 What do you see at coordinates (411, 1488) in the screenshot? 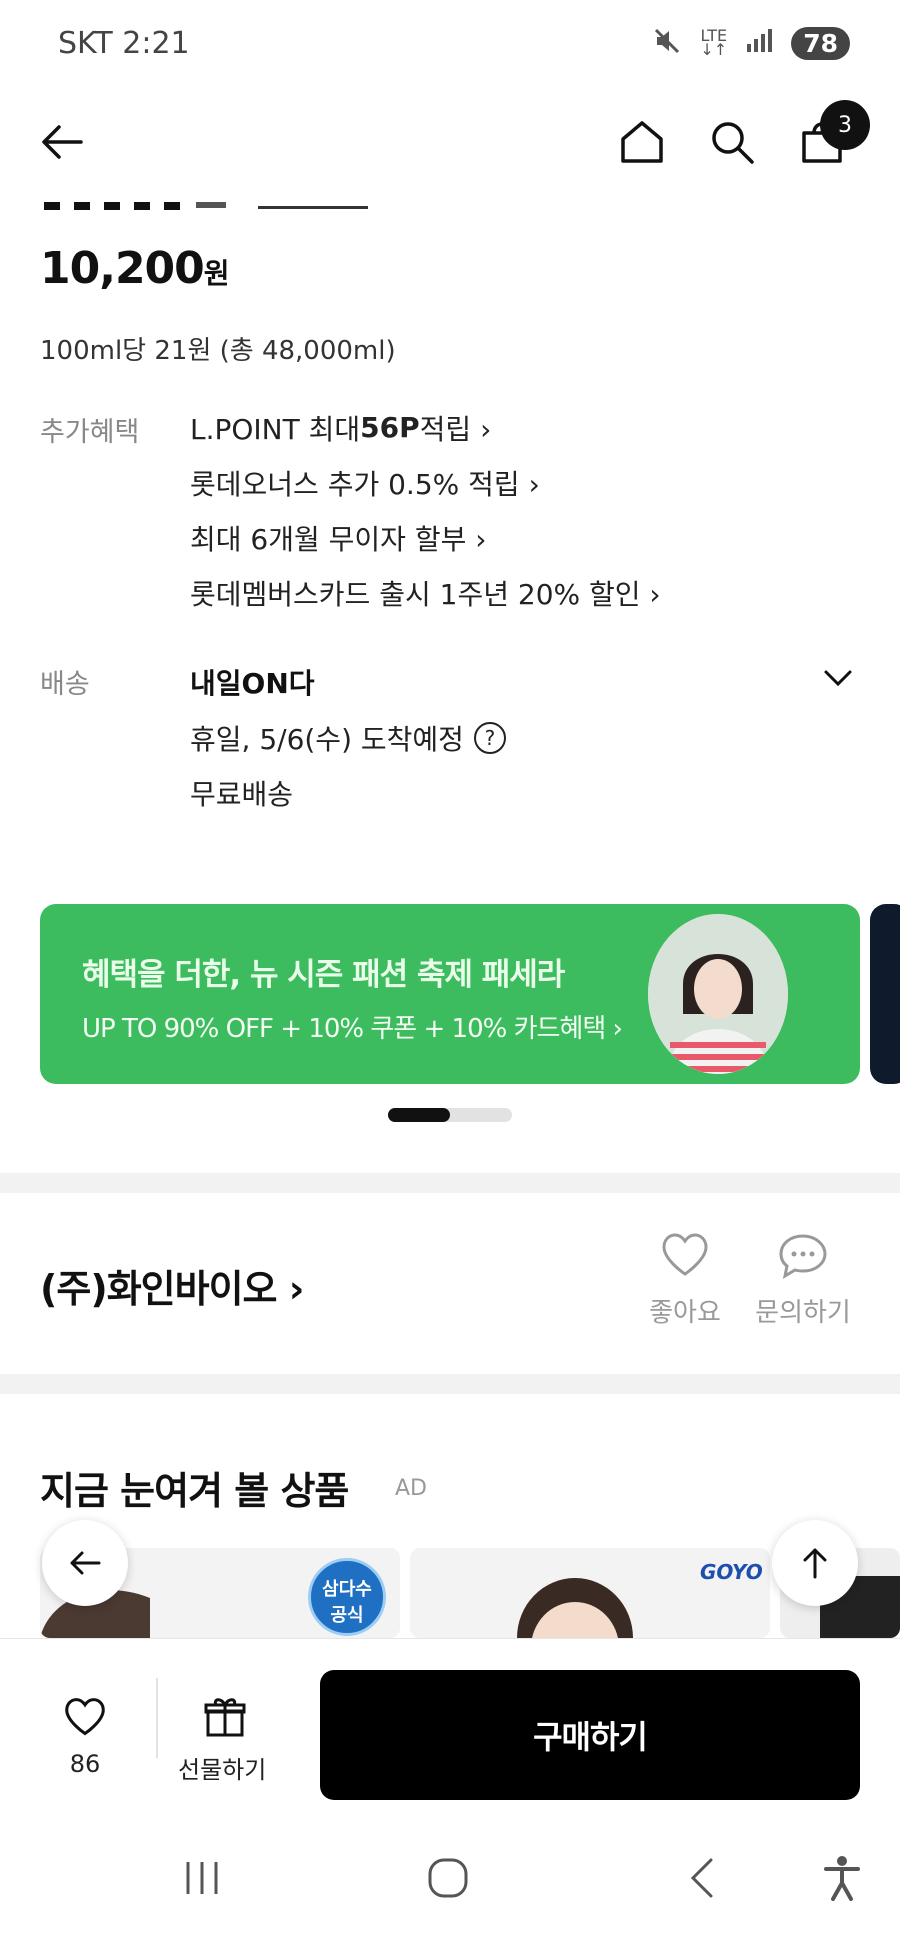
I see `ad-tag: AD` at bounding box center [411, 1488].